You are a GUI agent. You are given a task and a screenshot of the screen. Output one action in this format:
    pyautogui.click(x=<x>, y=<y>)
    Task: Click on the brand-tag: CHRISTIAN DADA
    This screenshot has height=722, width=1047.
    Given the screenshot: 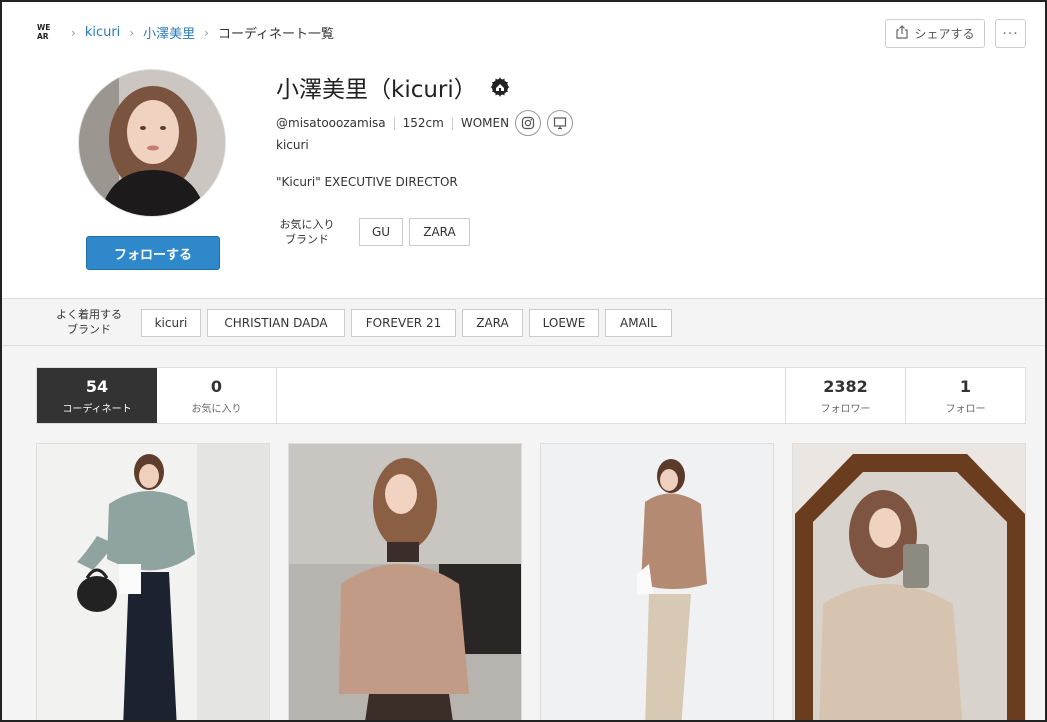 What is the action you would take?
    pyautogui.click(x=276, y=323)
    